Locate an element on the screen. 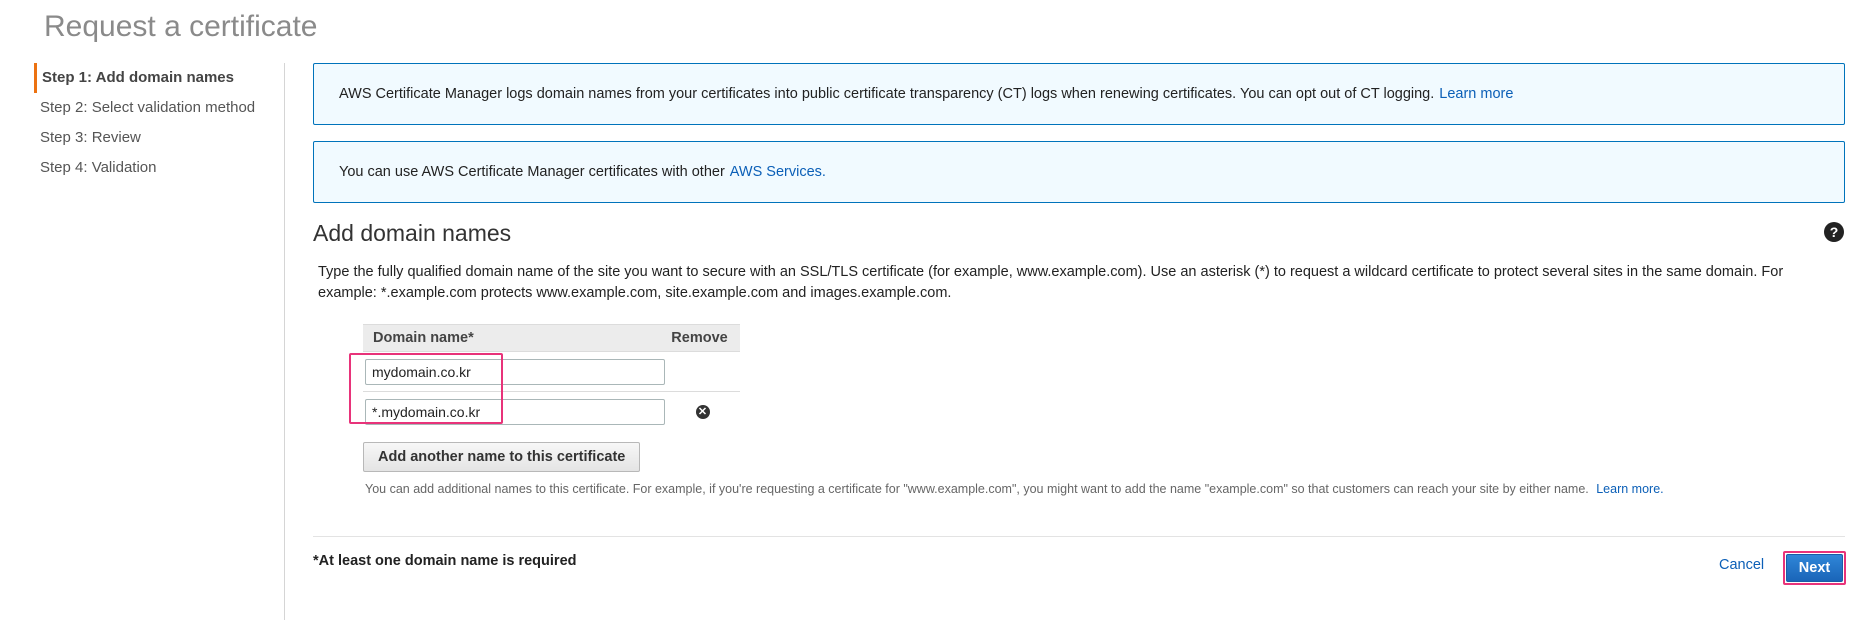 The width and height of the screenshot is (1863, 633). domain-table: Domain name* Remove ✕ is located at coordinates (551, 377).